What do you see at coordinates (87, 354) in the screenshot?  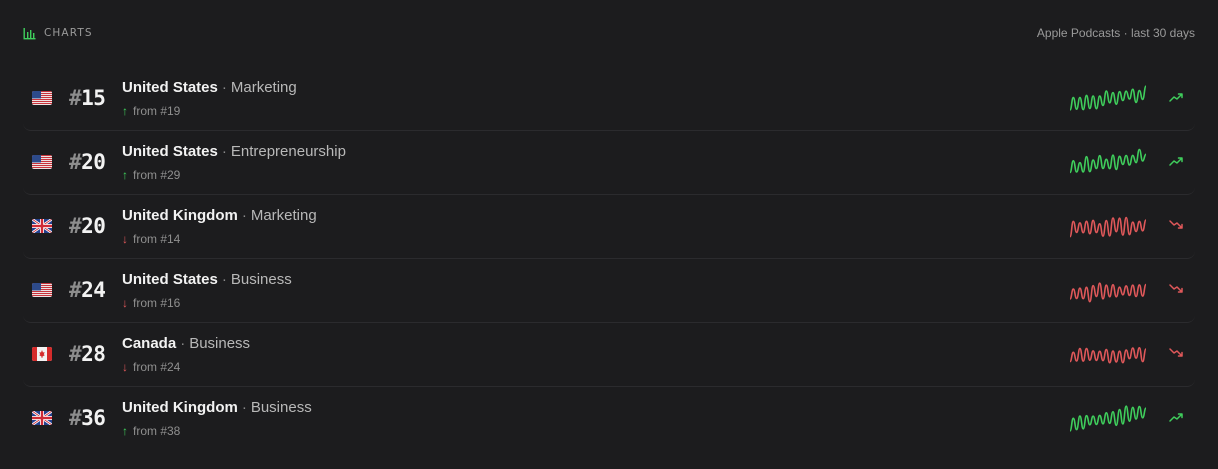 I see `rank-number: #28` at bounding box center [87, 354].